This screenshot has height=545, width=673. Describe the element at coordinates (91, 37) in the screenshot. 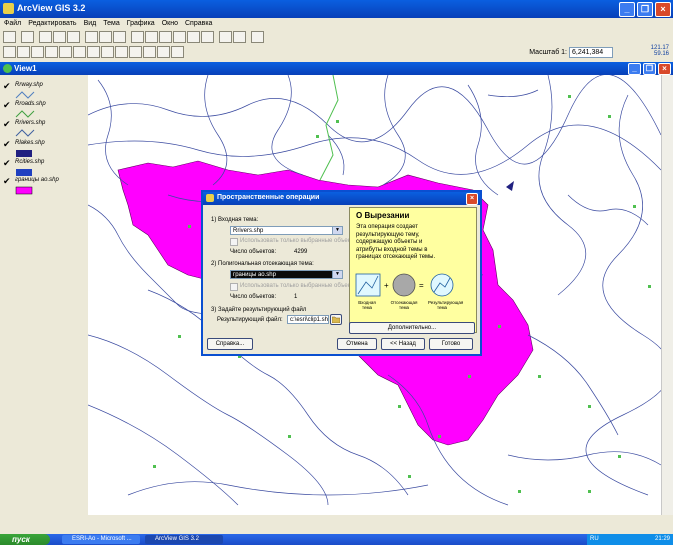

I see `open-table-button` at that location.